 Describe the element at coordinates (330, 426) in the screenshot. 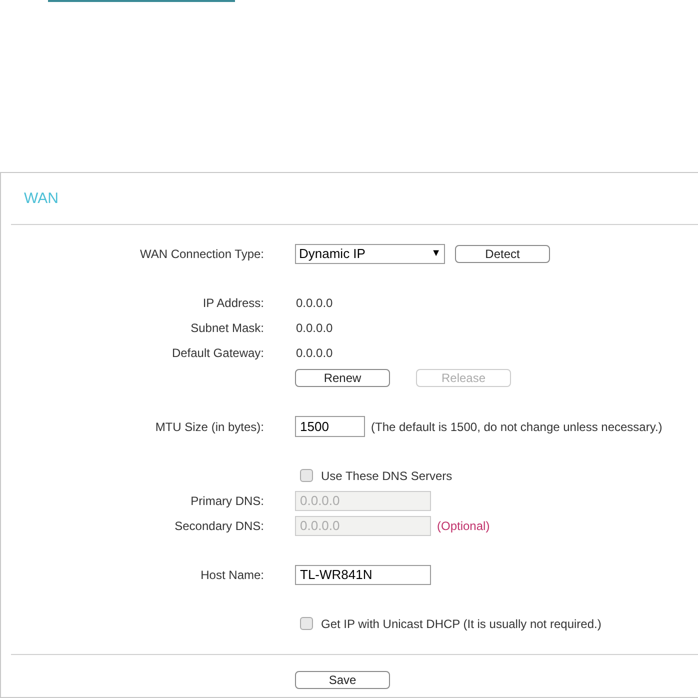

I see `input-field: 1500` at that location.